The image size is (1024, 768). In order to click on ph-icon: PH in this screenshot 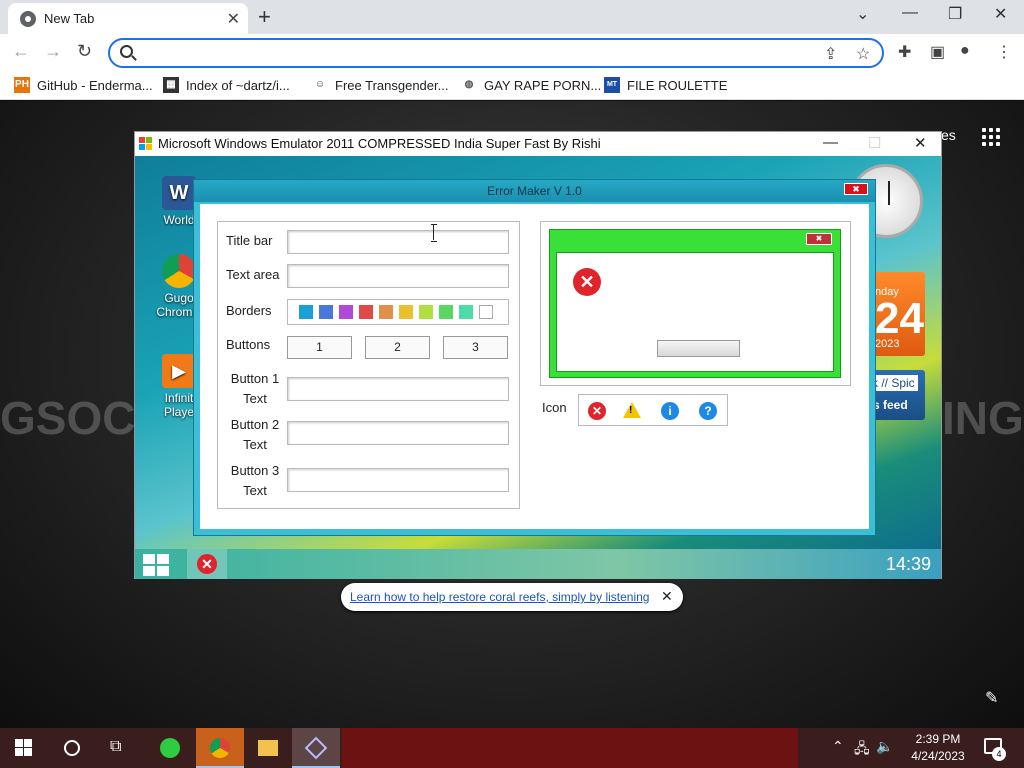, I will do `click(22, 85)`.